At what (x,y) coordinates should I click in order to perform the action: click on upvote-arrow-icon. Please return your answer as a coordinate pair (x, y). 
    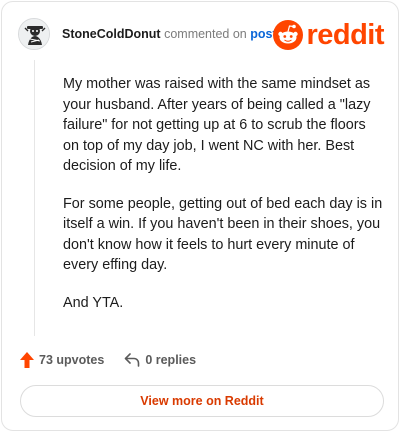
    Looking at the image, I should click on (27, 360).